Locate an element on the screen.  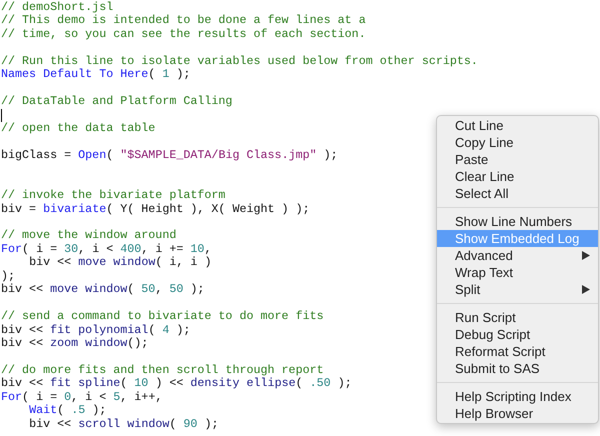
code-text: , i++, is located at coordinates (141, 397).